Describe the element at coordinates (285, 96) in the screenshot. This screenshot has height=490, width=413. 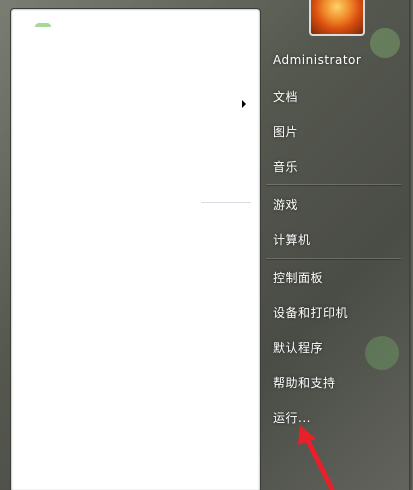
I see `menu-item-documents: 文档` at that location.